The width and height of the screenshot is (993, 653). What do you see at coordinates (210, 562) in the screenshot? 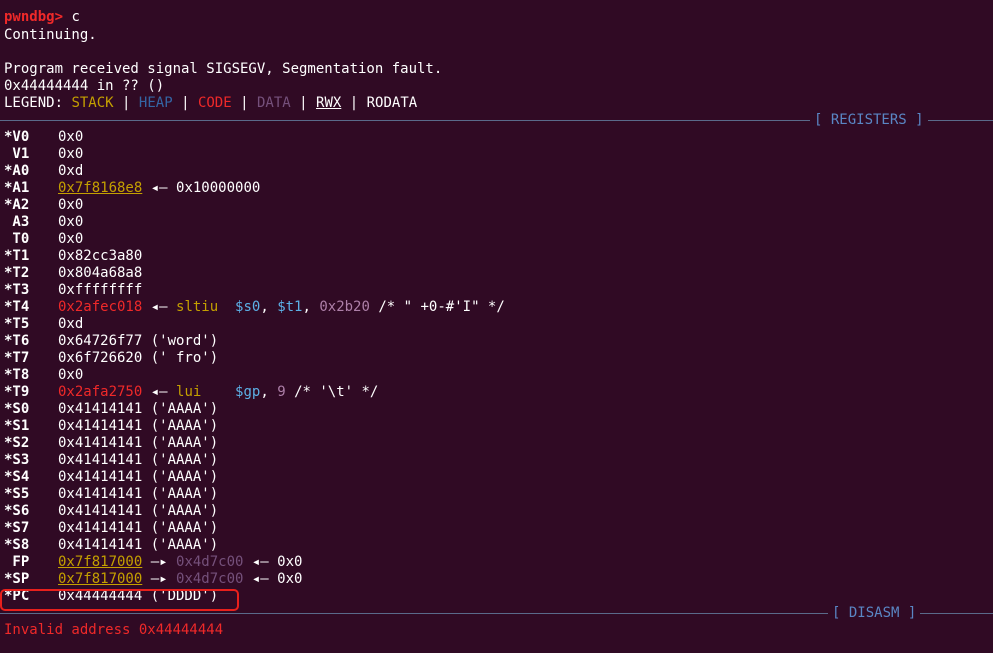
I see `data-pointer: 0x4d7c00` at bounding box center [210, 562].